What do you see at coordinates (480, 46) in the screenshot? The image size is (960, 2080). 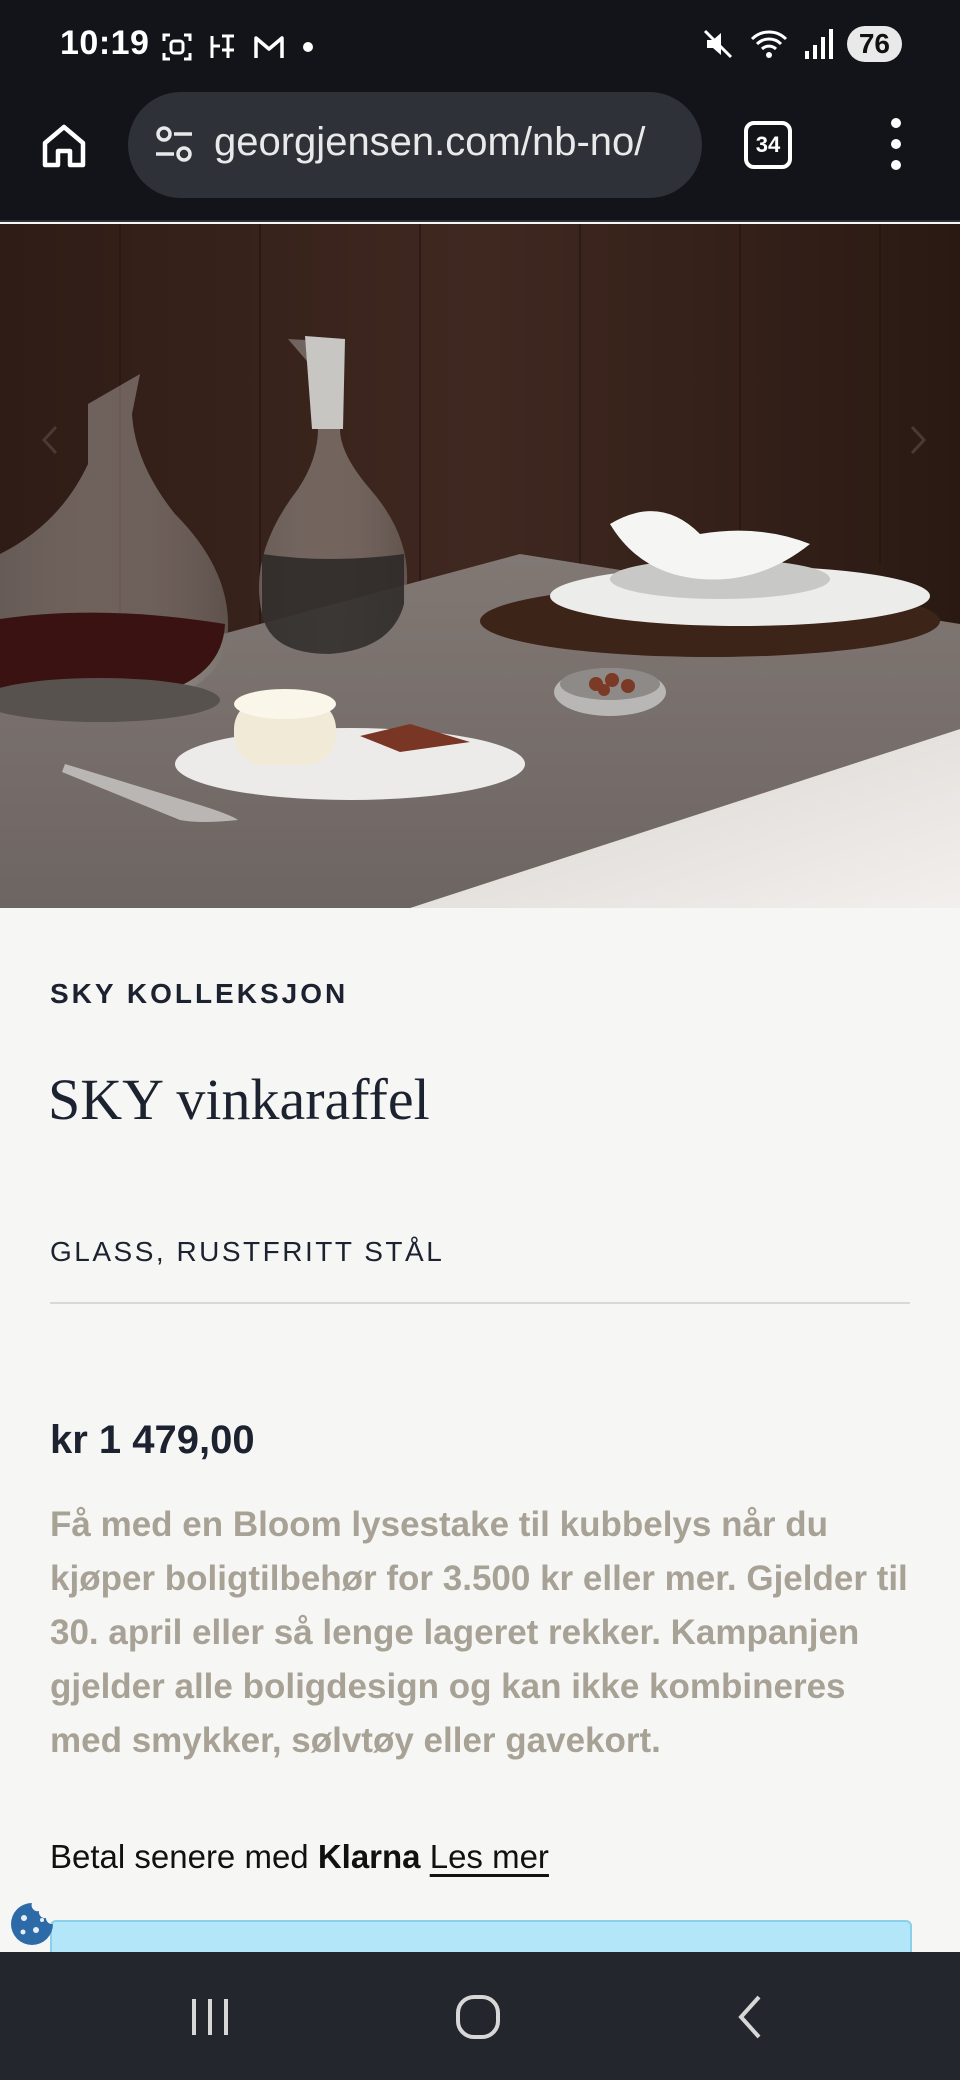 I see `status-bar: 10:19 76` at bounding box center [480, 46].